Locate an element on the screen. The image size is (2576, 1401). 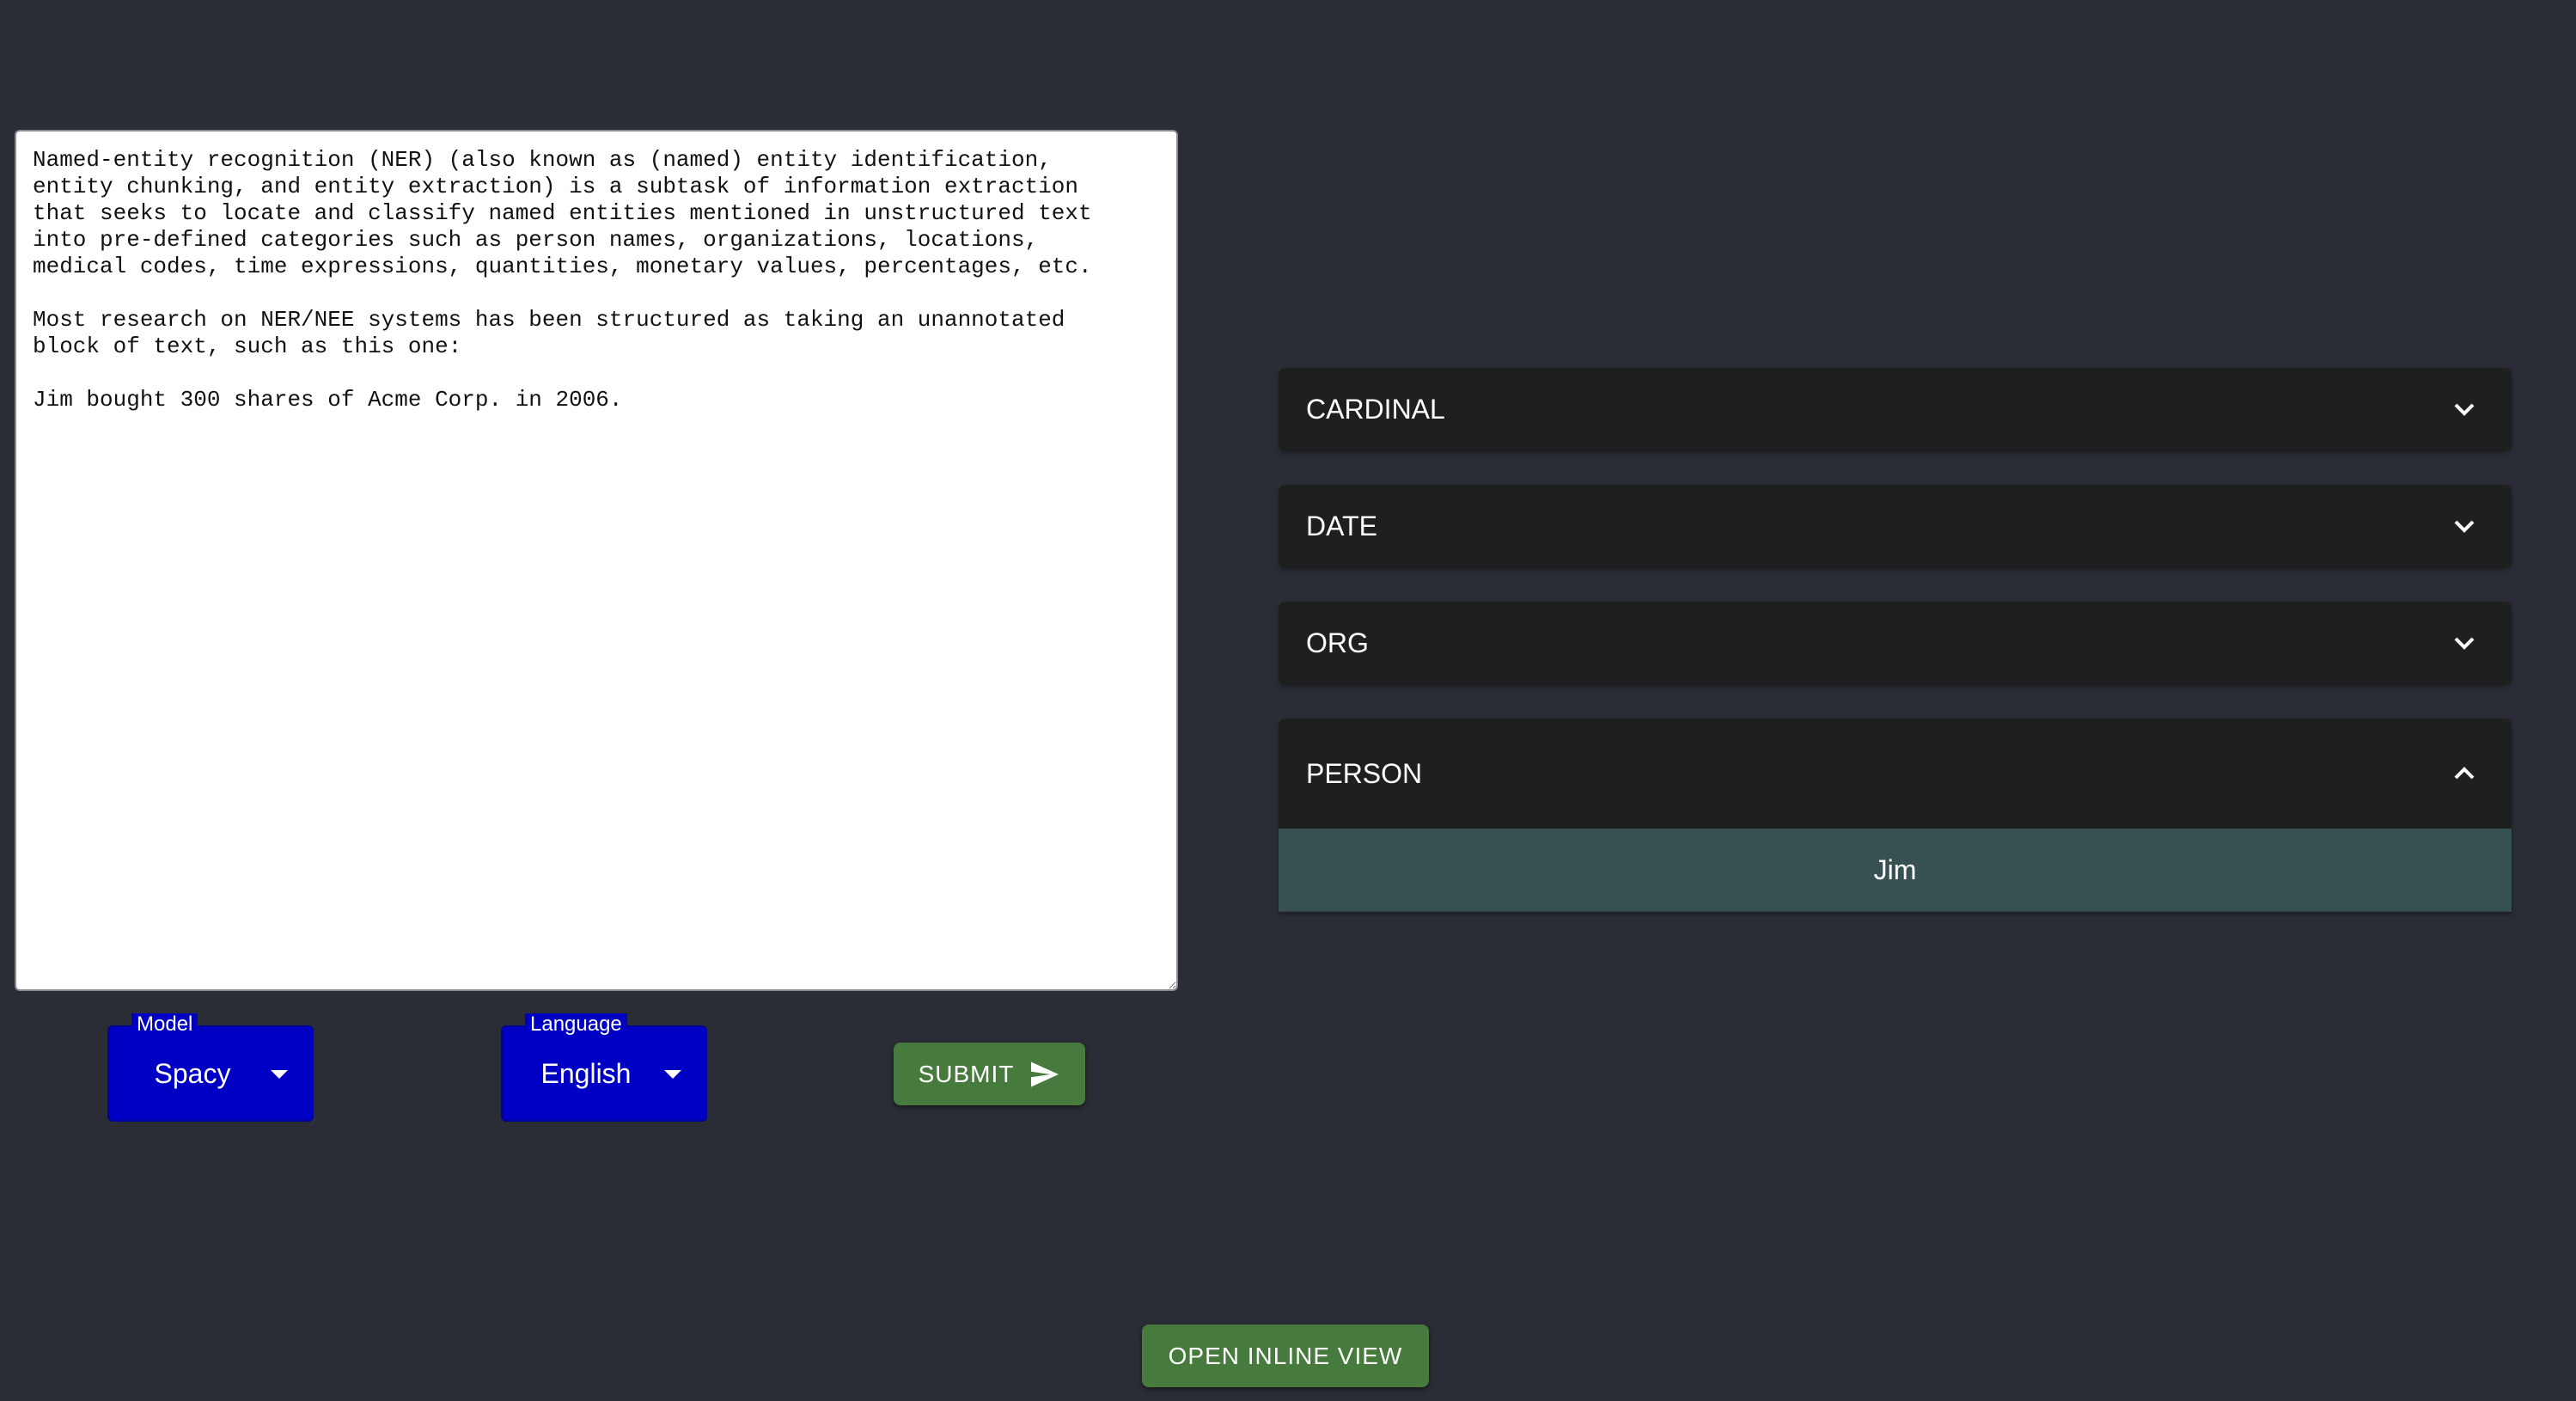
entity-group-date: DATE is located at coordinates (1895, 526).